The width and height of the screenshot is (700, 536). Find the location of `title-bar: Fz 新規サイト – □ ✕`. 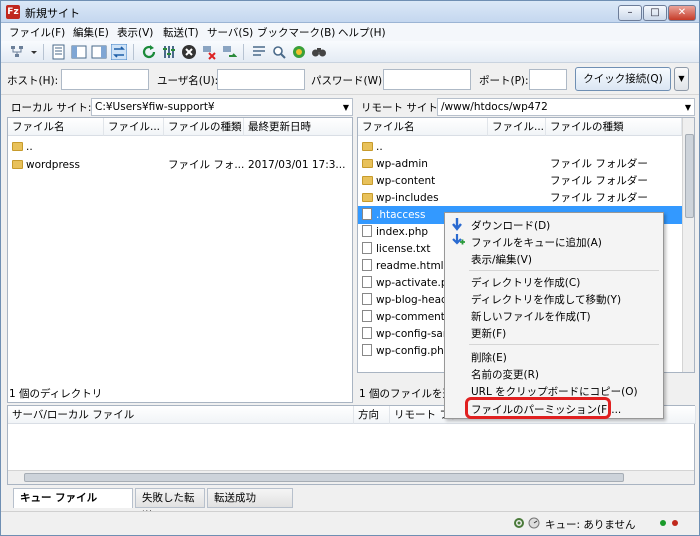

title-bar: Fz 新規サイト – □ ✕ is located at coordinates (350, 12).